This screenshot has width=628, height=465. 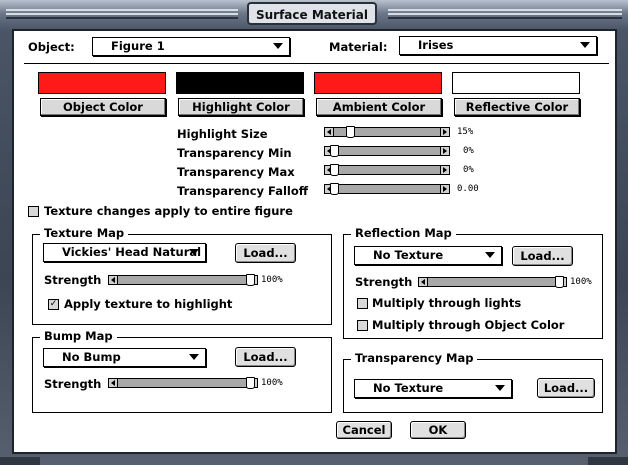 I want to click on texture-strength-label: Strength, so click(x=73, y=280).